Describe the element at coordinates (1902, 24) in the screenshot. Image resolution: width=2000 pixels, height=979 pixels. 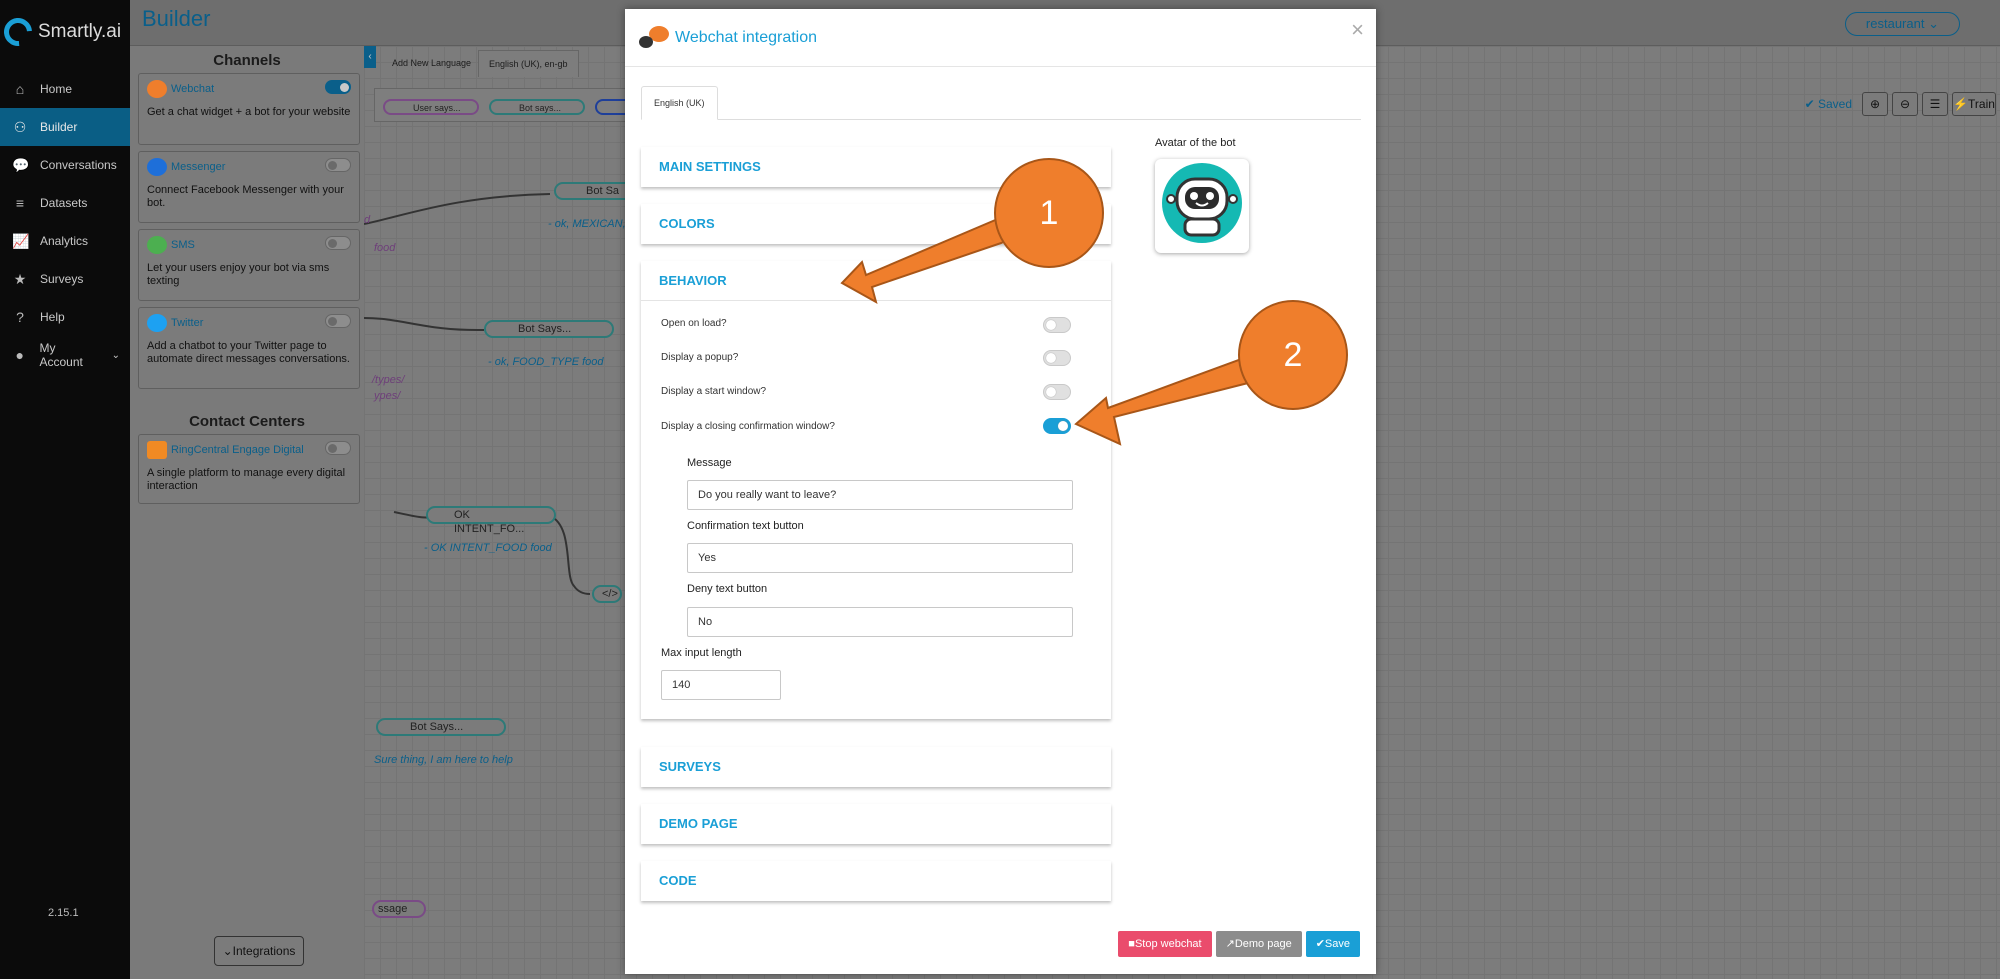
I see `bot-selector: restaurant ⌄` at that location.